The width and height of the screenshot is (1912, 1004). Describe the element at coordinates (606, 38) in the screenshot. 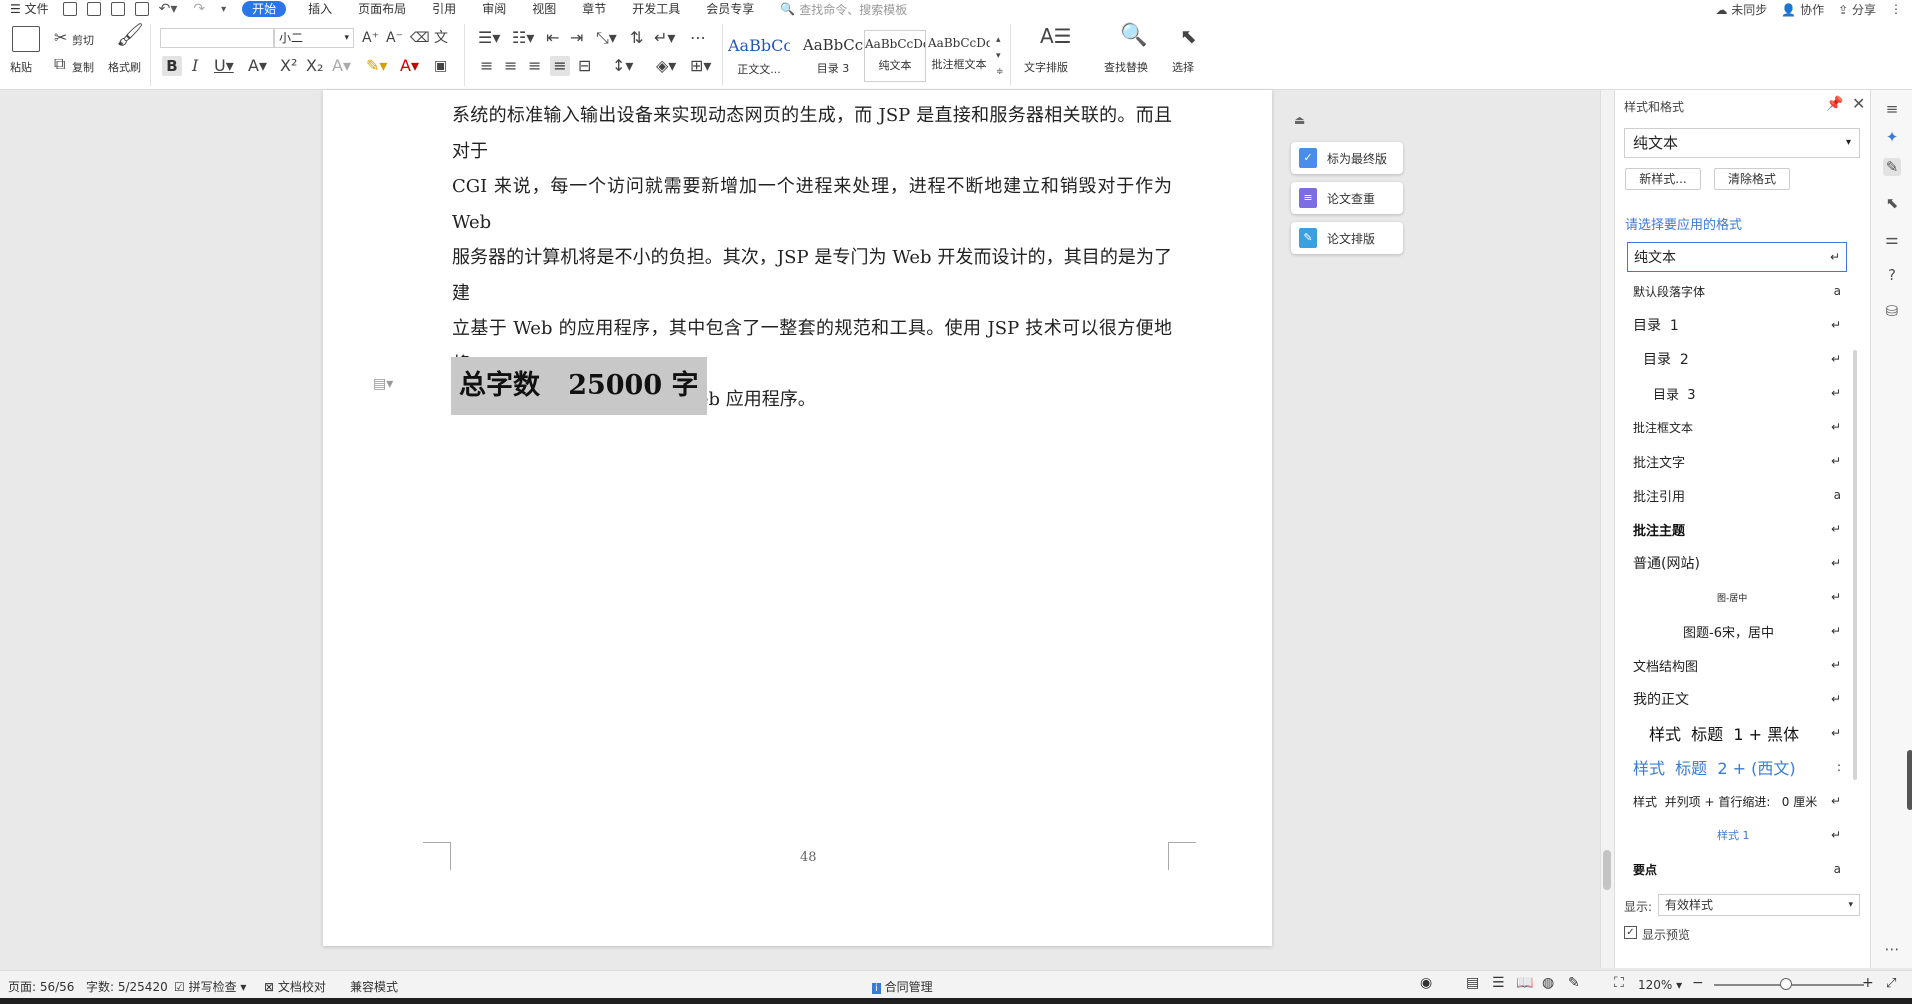

I see `text-direction-icon: ⤡▾` at that location.